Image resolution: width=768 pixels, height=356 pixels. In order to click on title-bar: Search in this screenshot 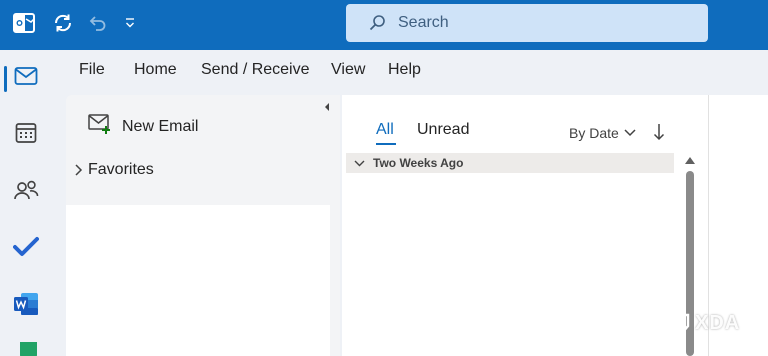, I will do `click(384, 25)`.